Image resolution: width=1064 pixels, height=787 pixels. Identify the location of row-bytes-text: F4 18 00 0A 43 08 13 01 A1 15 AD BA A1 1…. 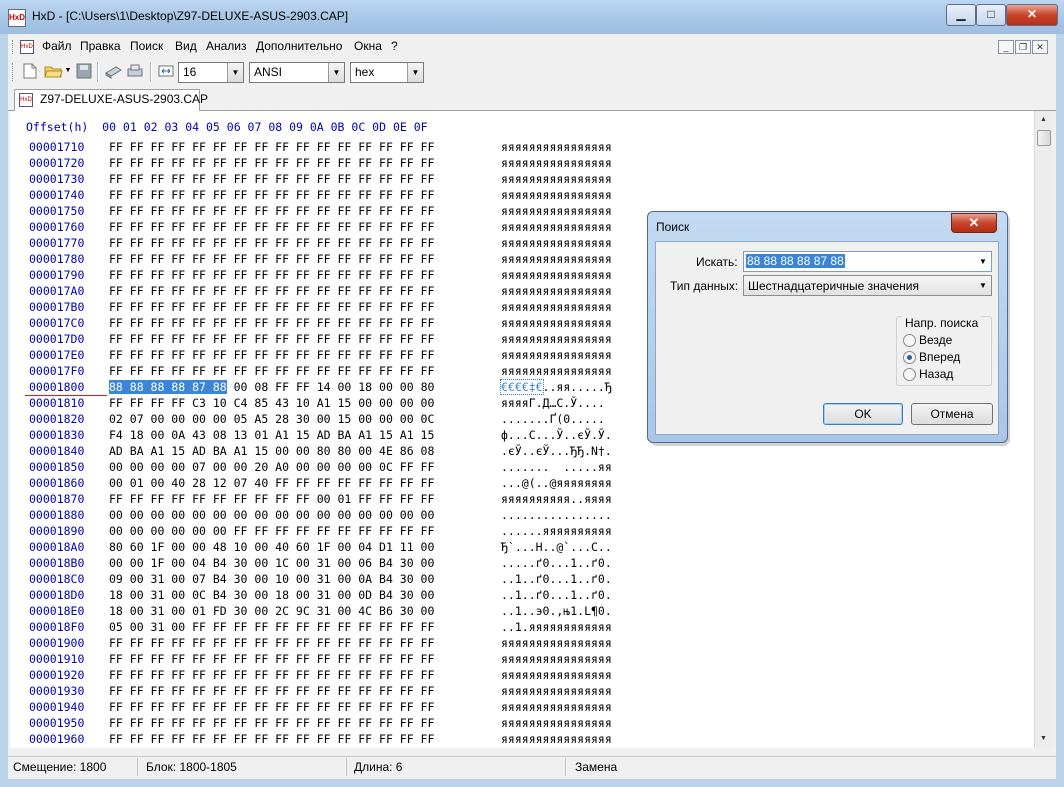
(271, 435).